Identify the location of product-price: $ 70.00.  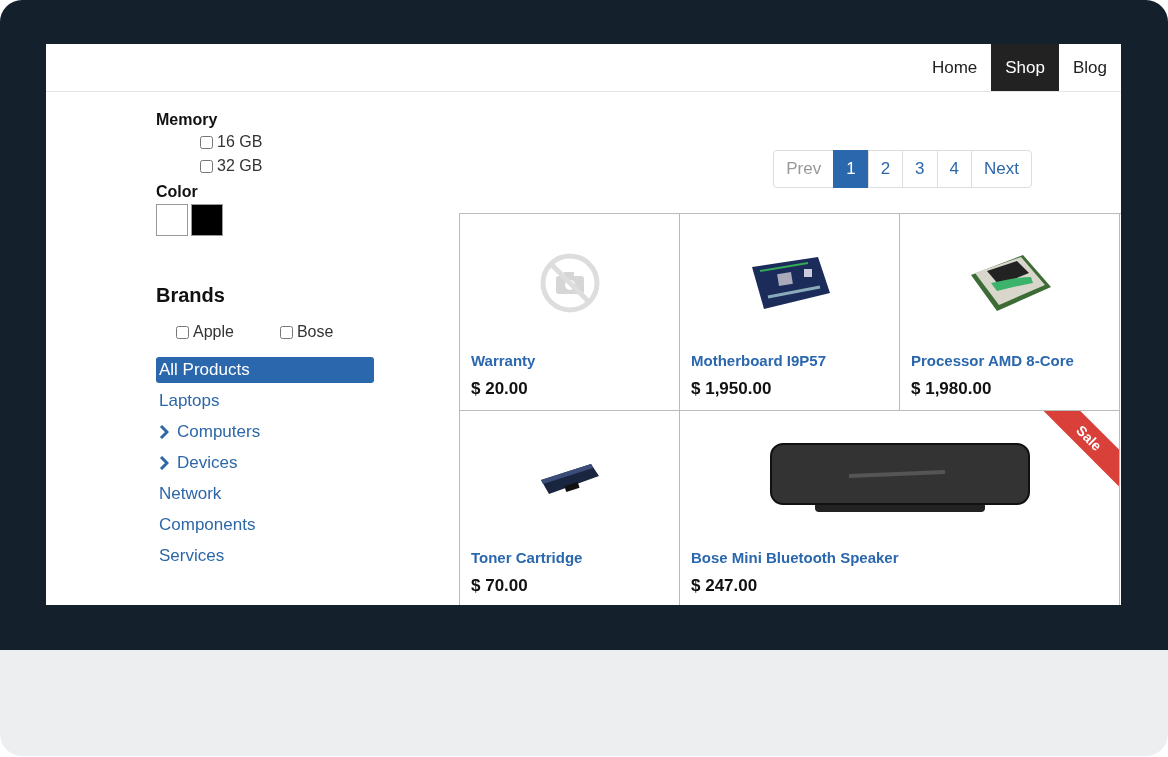
(500, 586).